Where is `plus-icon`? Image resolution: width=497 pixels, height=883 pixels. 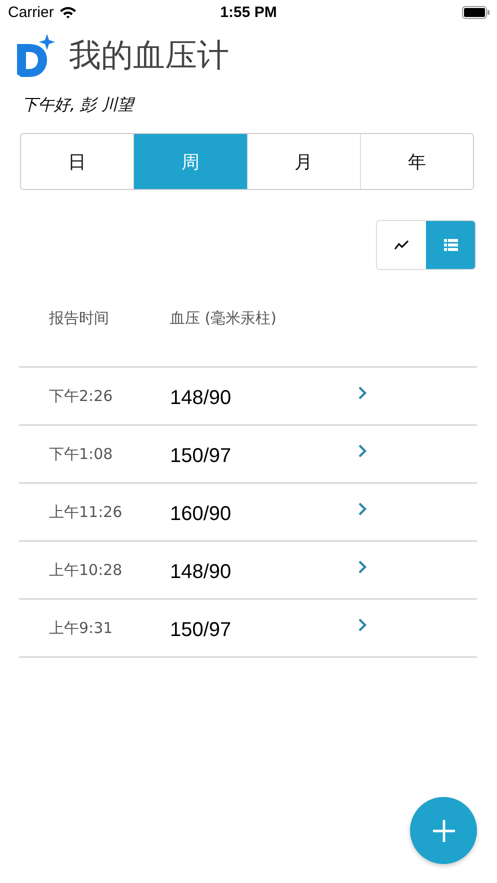 plus-icon is located at coordinates (444, 830).